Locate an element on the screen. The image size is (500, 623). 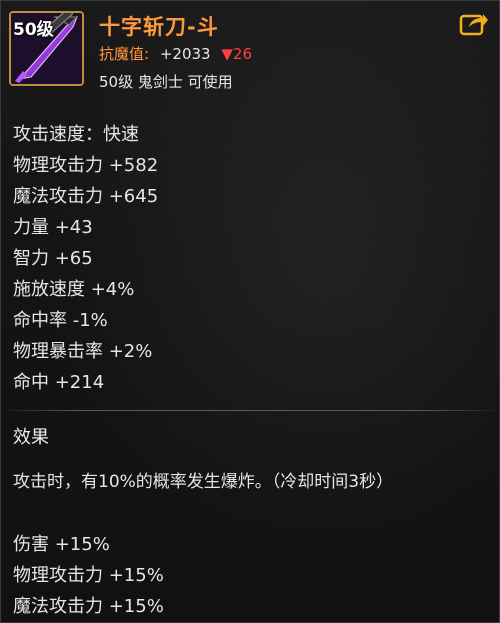
bonus-damage: 伤害 +15% is located at coordinates (61, 544).